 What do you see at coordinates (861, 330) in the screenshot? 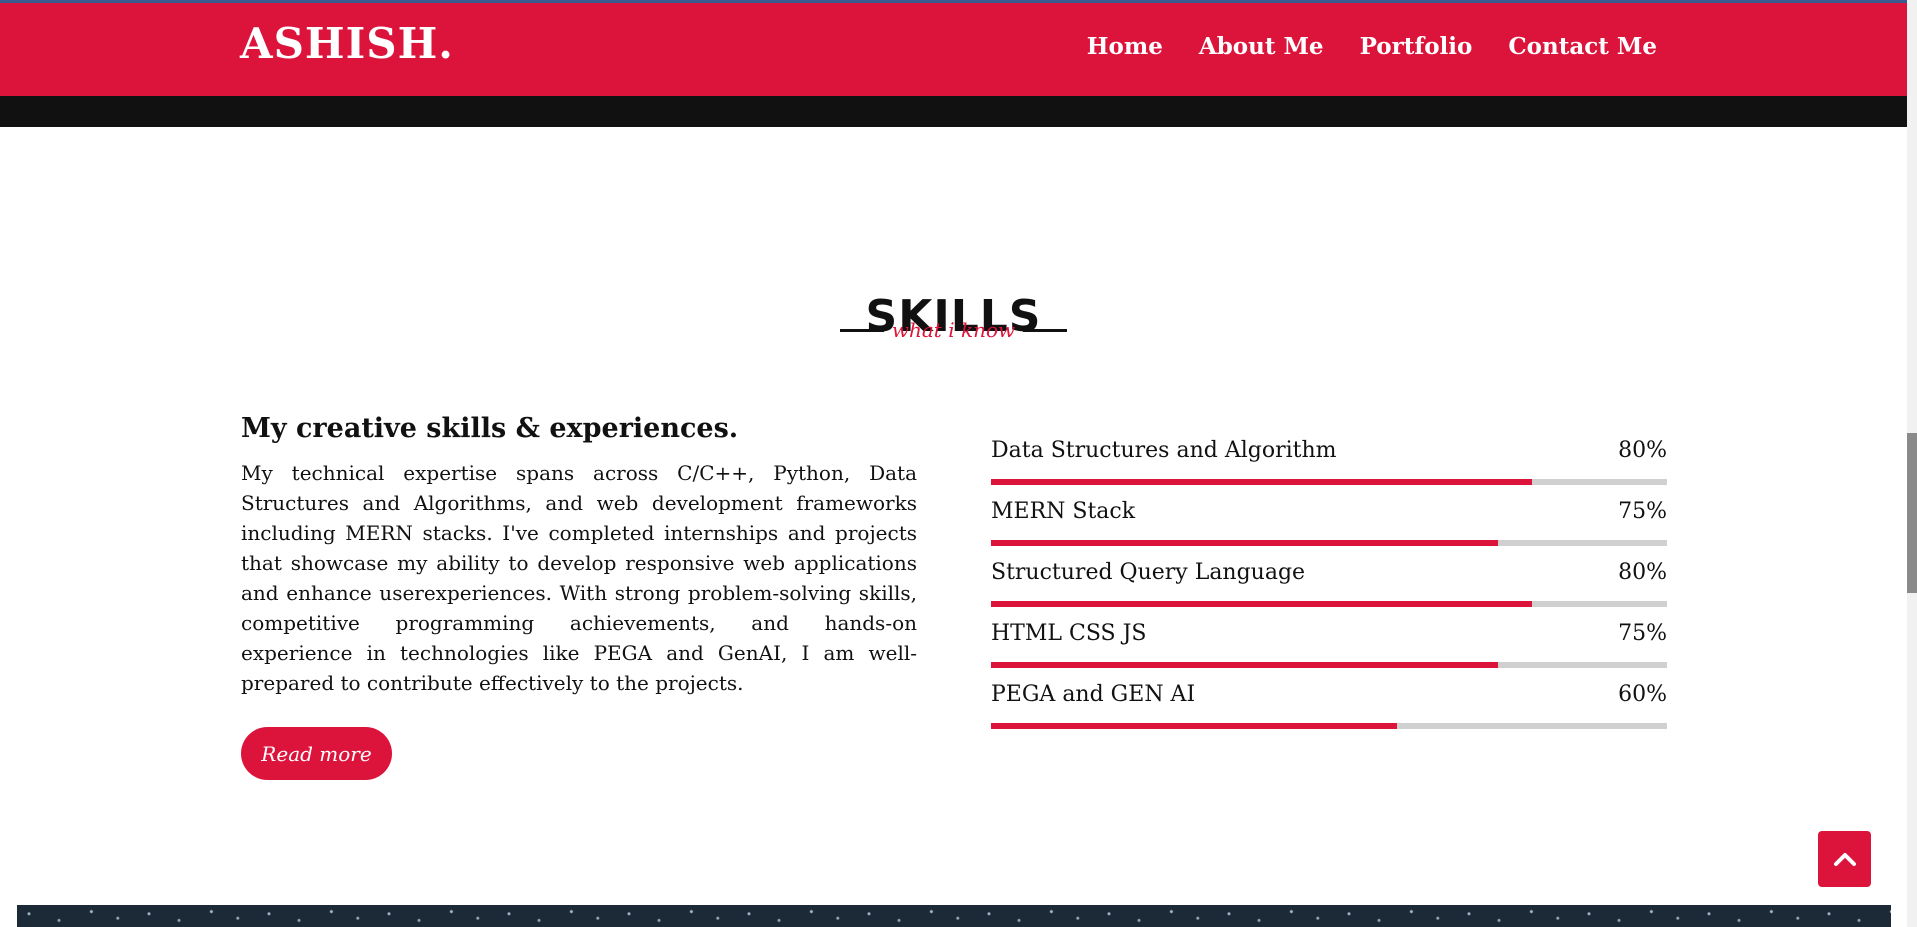
I see `subtitle-divider-left` at bounding box center [861, 330].